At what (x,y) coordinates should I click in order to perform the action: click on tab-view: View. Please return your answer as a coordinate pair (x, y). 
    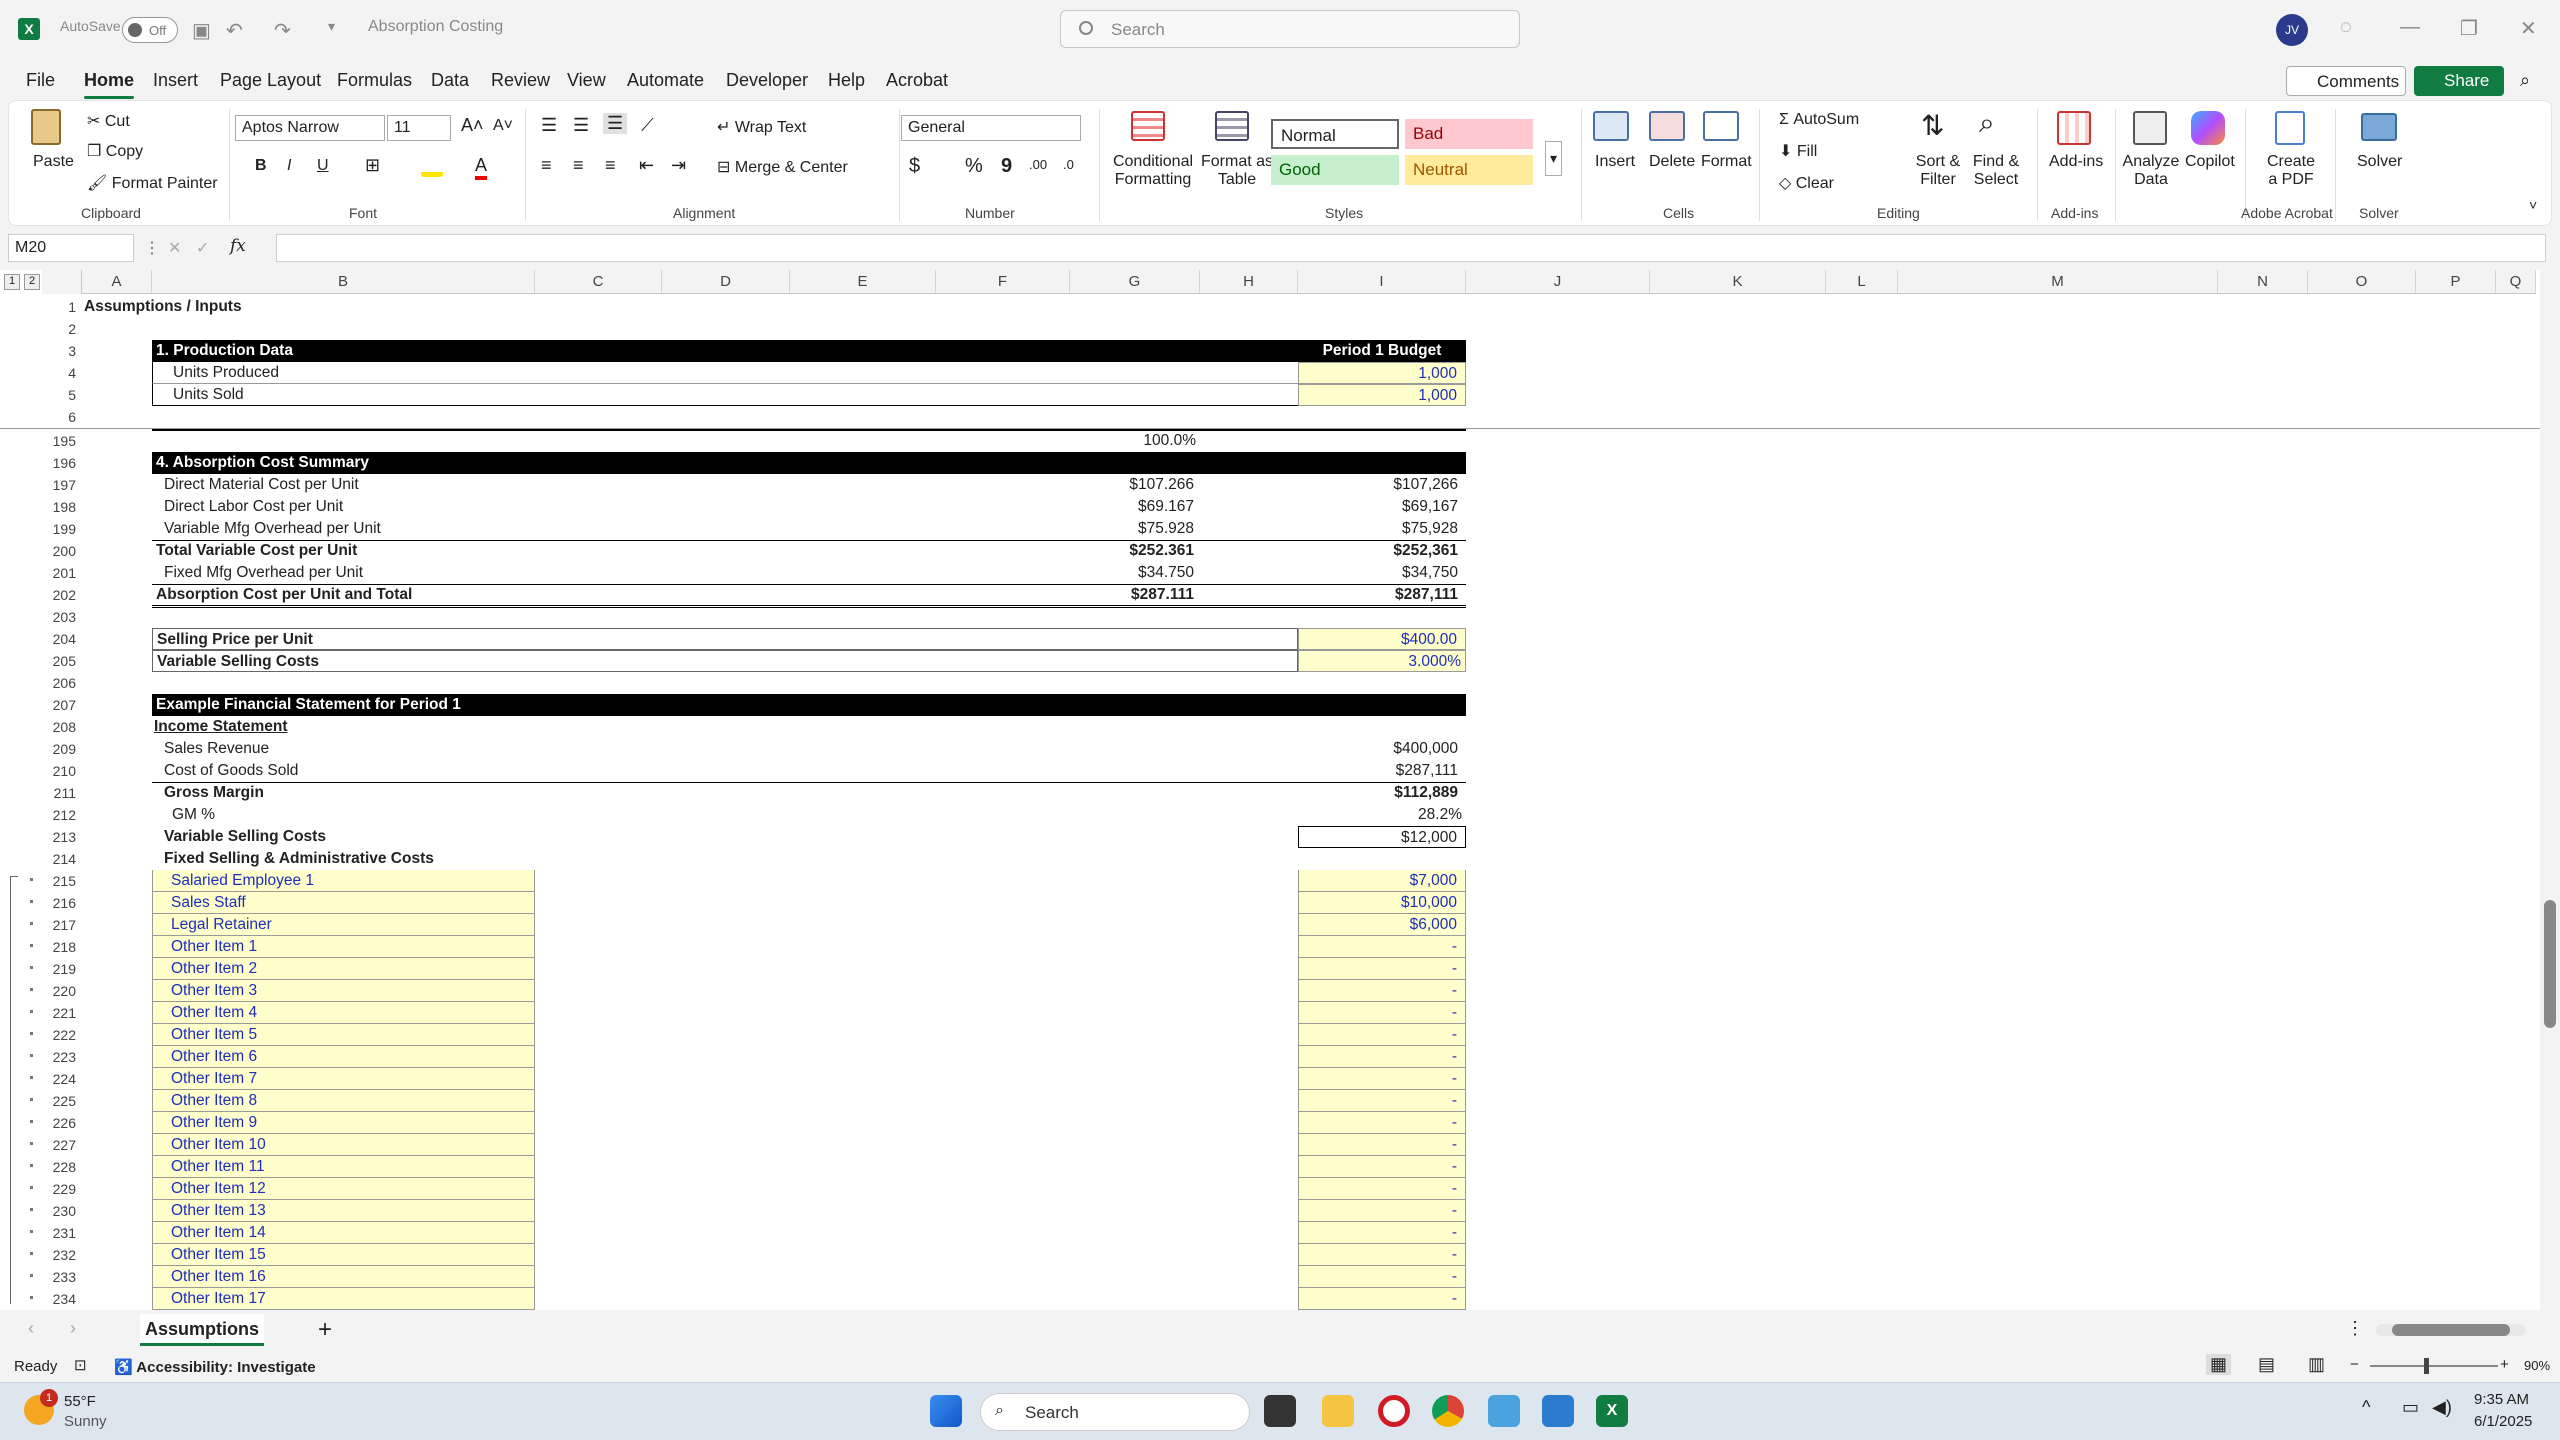
    Looking at the image, I should click on (586, 80).